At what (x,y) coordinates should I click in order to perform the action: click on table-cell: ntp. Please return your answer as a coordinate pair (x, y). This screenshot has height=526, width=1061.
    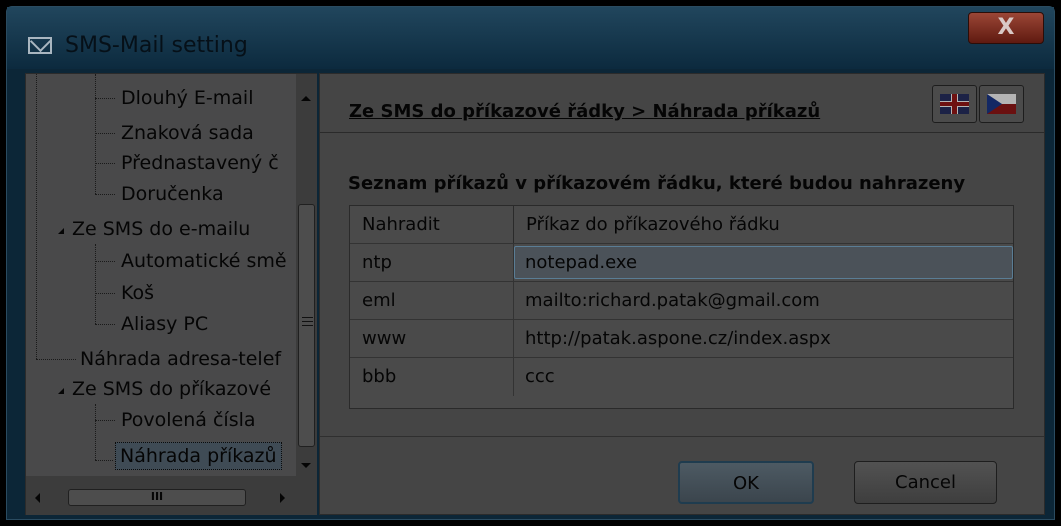
    Looking at the image, I should click on (377, 262).